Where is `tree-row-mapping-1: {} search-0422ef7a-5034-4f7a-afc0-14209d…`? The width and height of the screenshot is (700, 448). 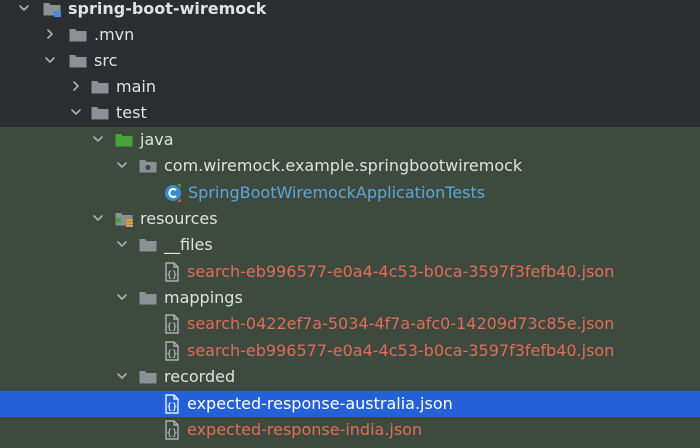
tree-row-mapping-1: {} search-0422ef7a-5034-4f7a-afc0-14209d… is located at coordinates (350, 324).